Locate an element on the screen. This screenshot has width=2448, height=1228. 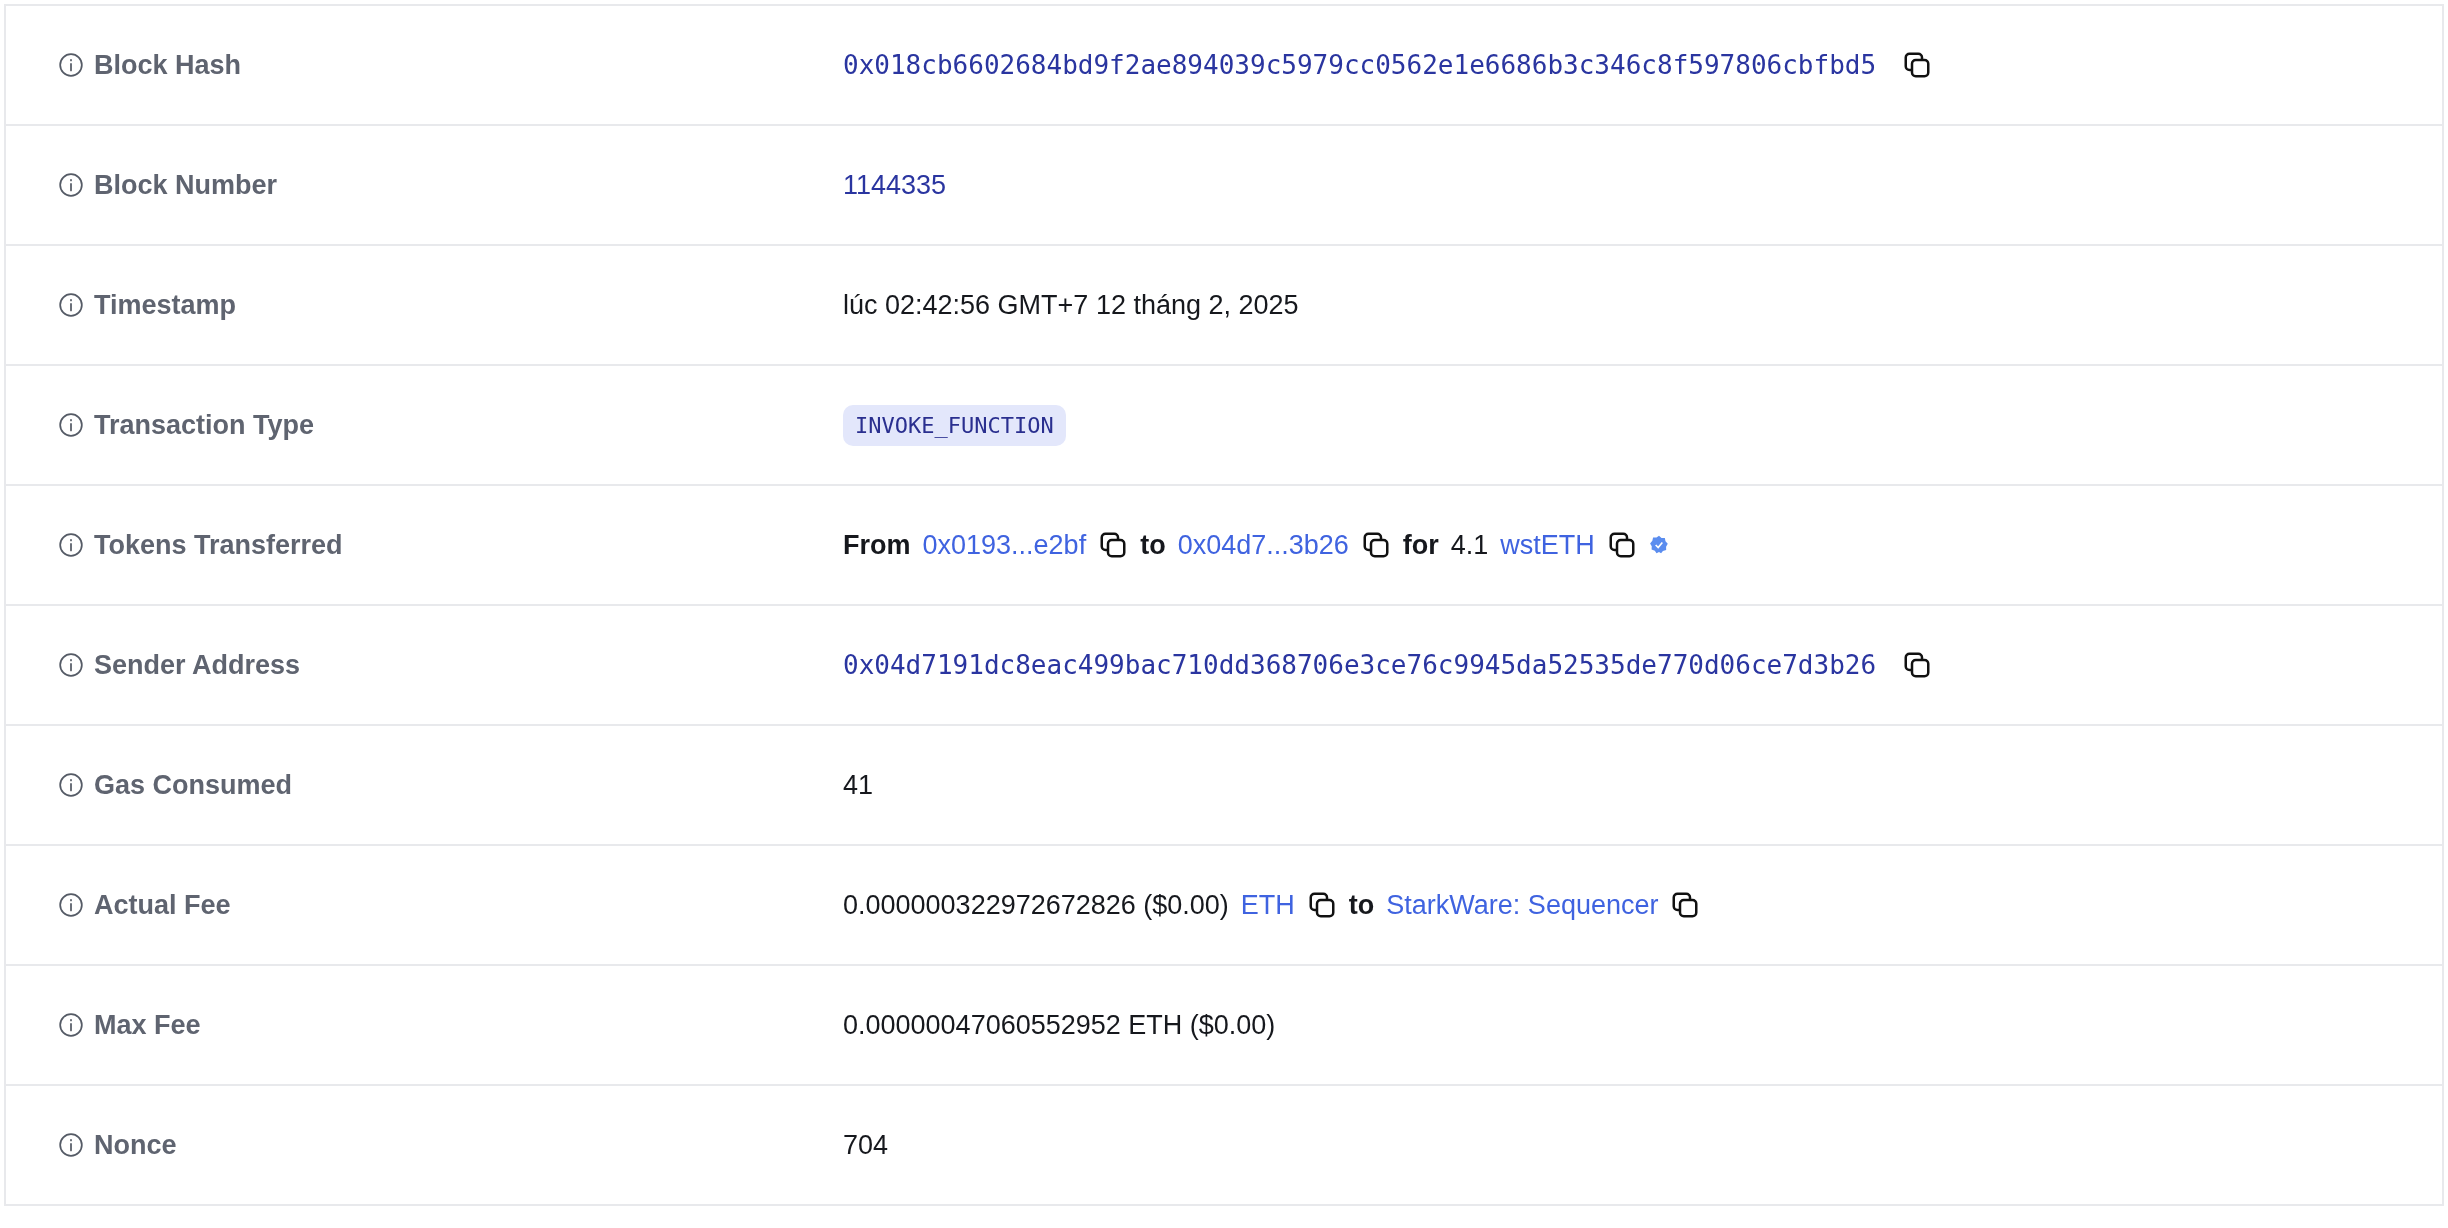
address-link: wstETH is located at coordinates (1547, 545).